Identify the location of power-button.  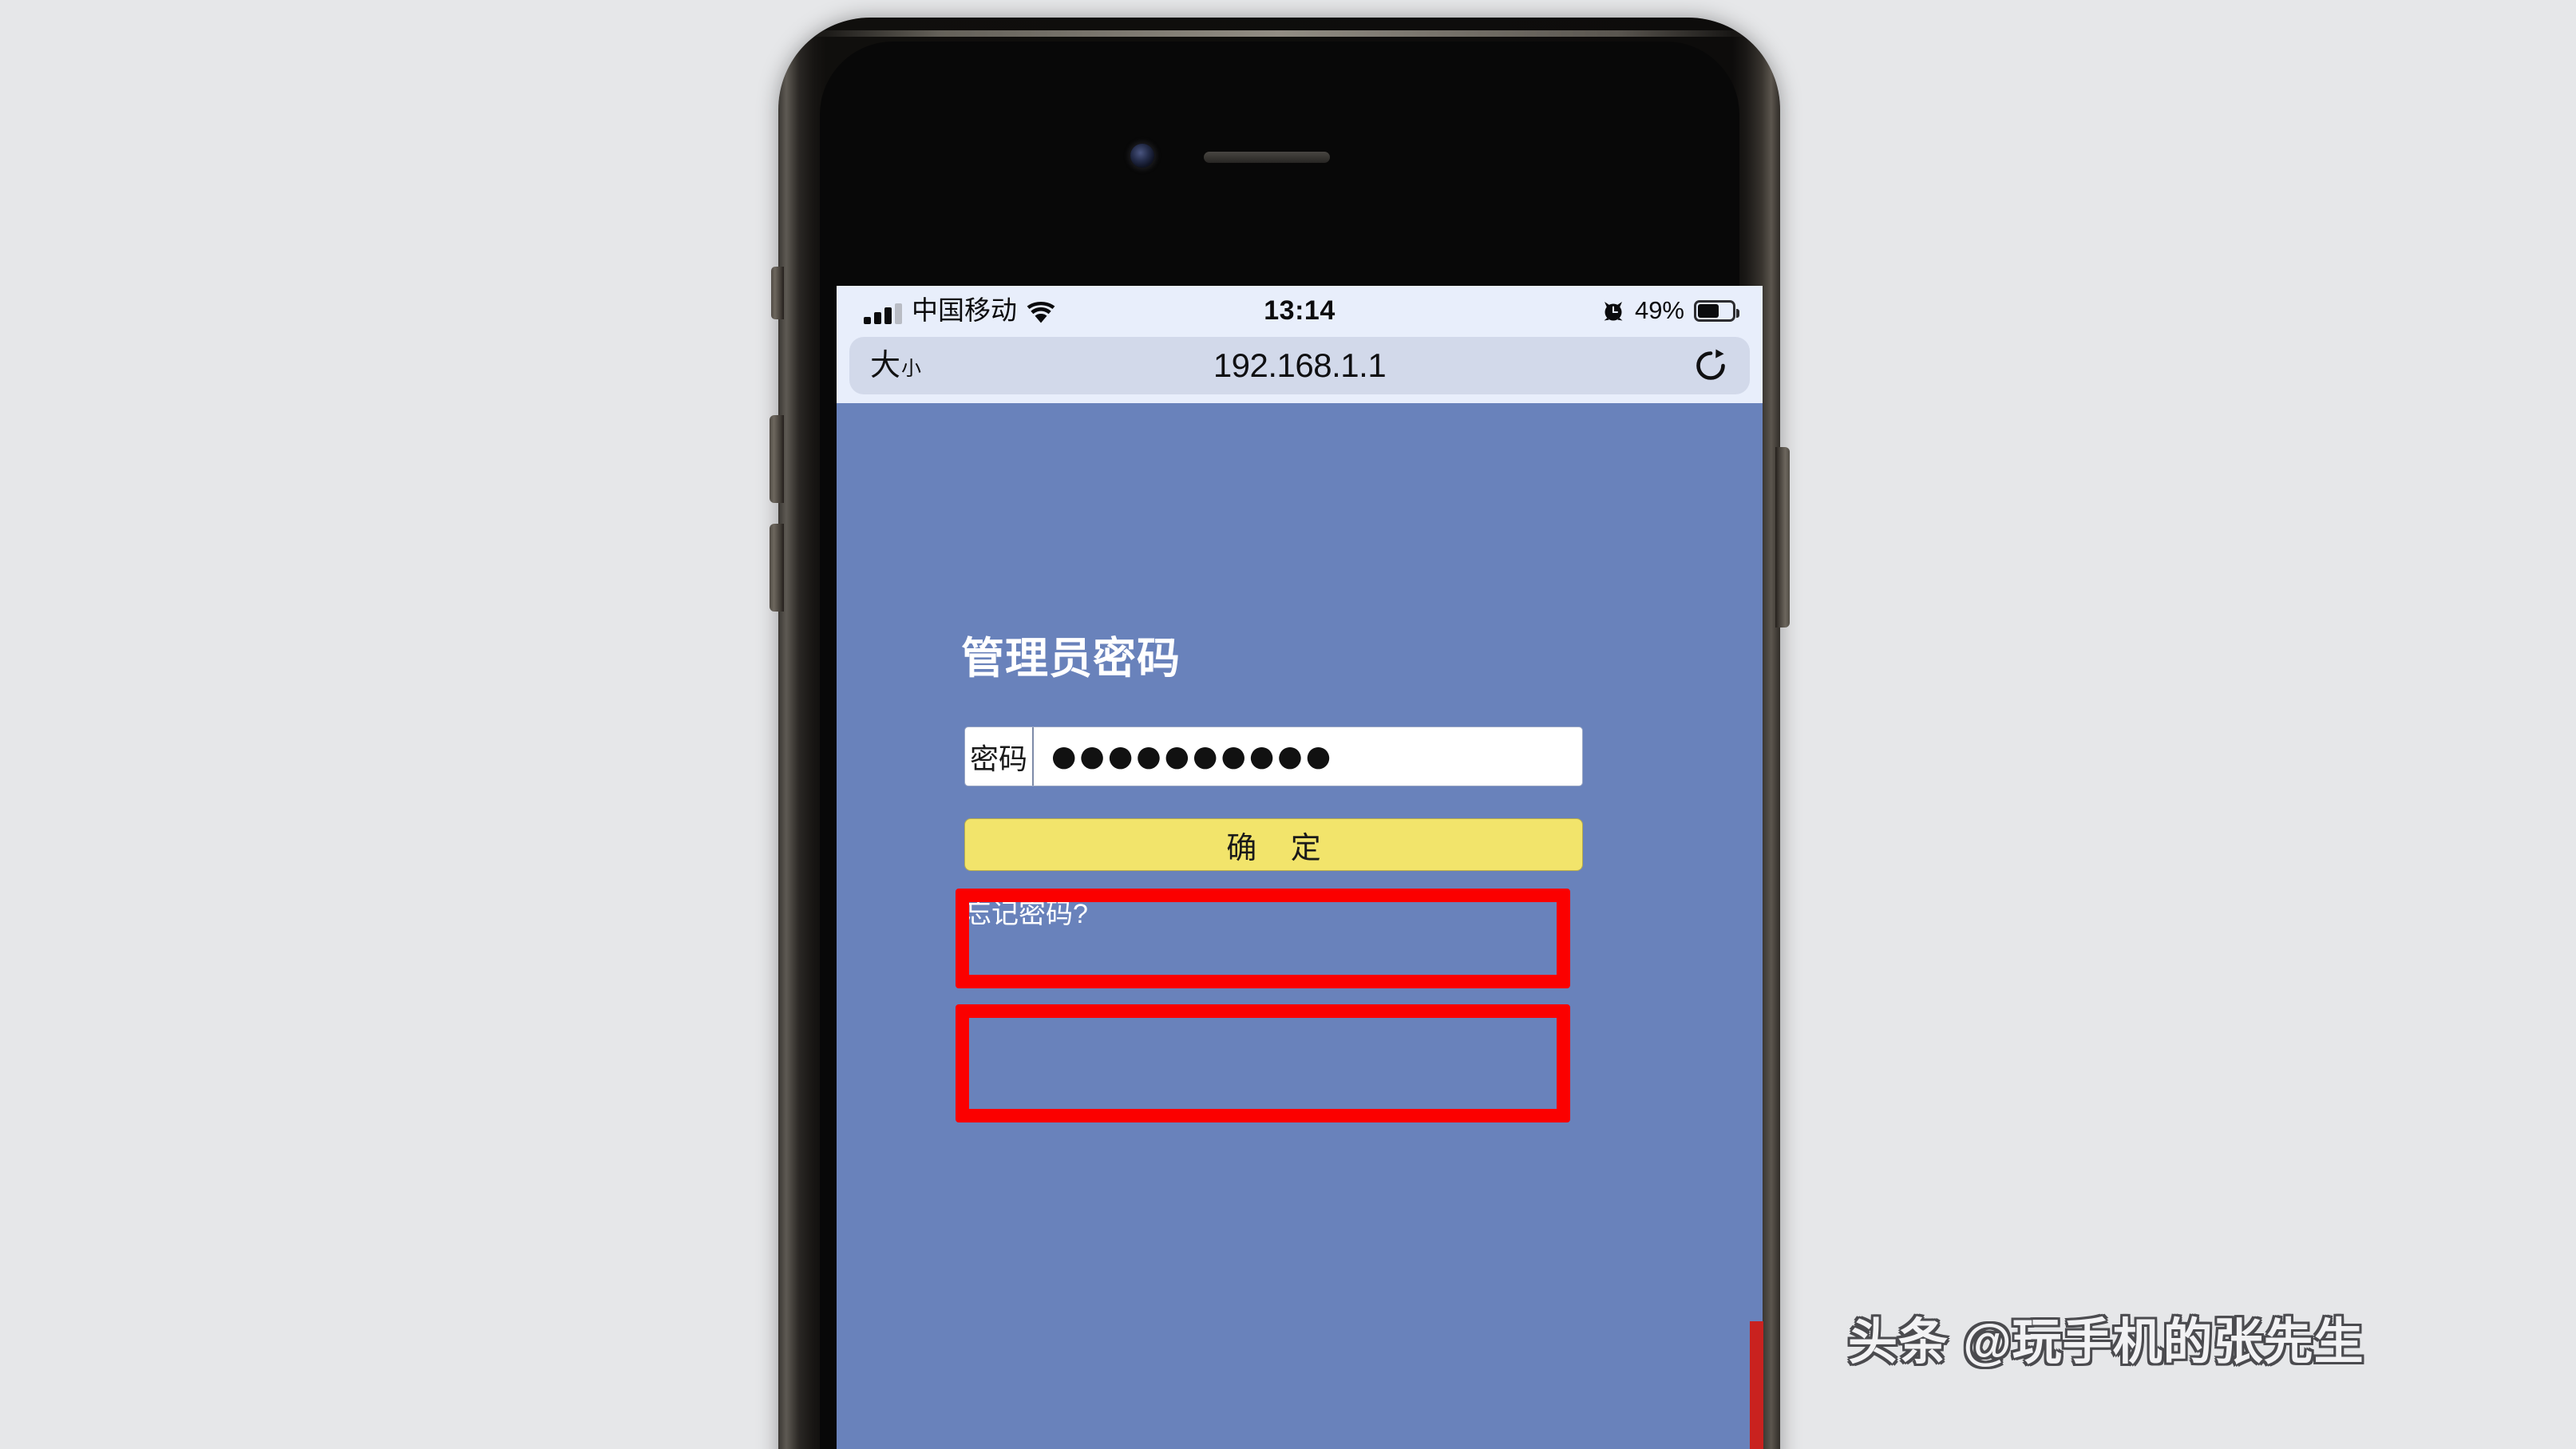
(1782, 538).